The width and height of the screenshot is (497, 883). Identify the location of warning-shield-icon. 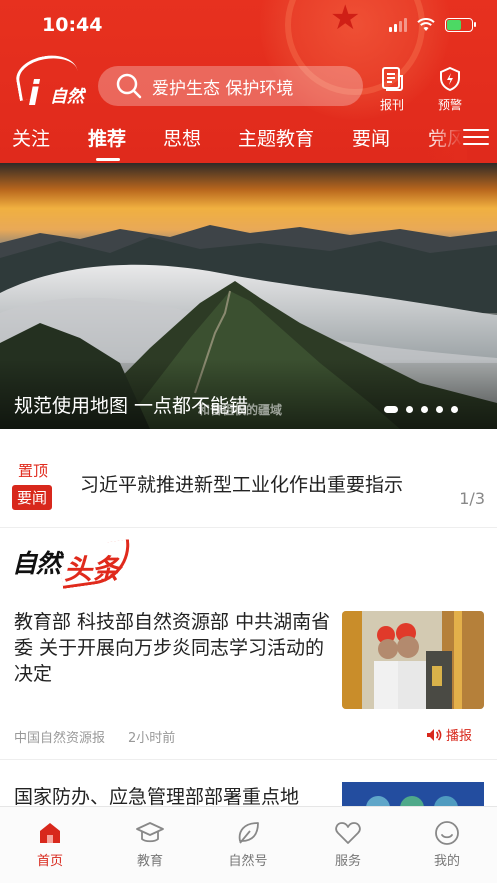
(450, 79).